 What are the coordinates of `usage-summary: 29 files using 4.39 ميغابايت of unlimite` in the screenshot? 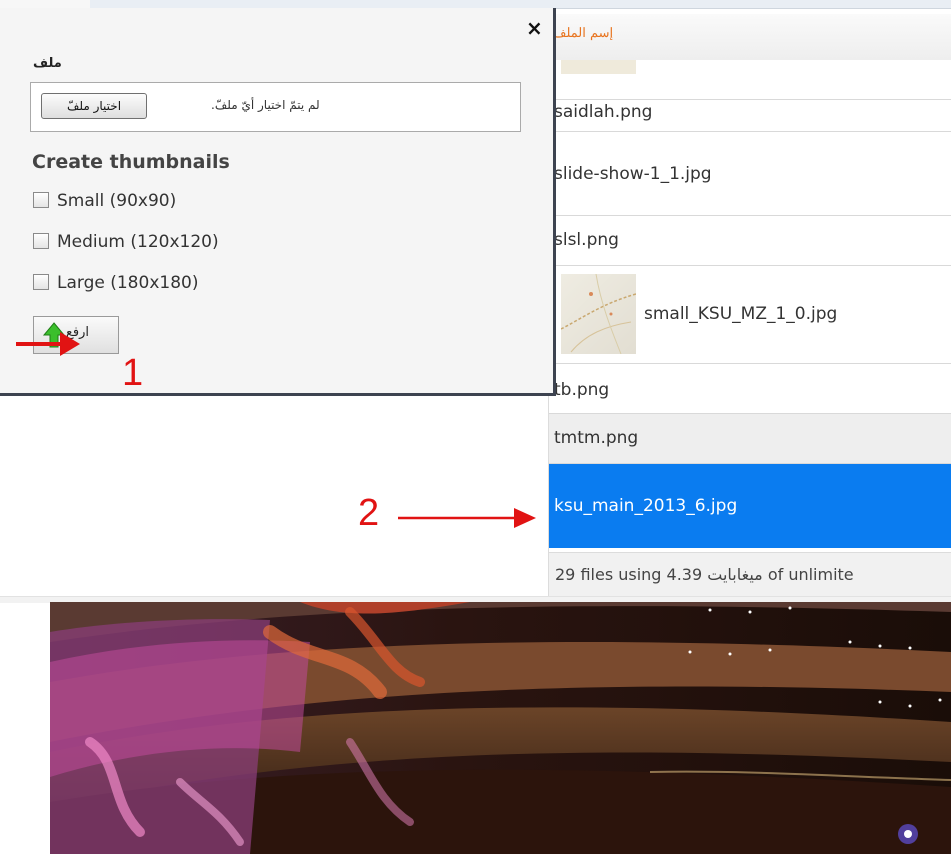 It's located at (704, 574).